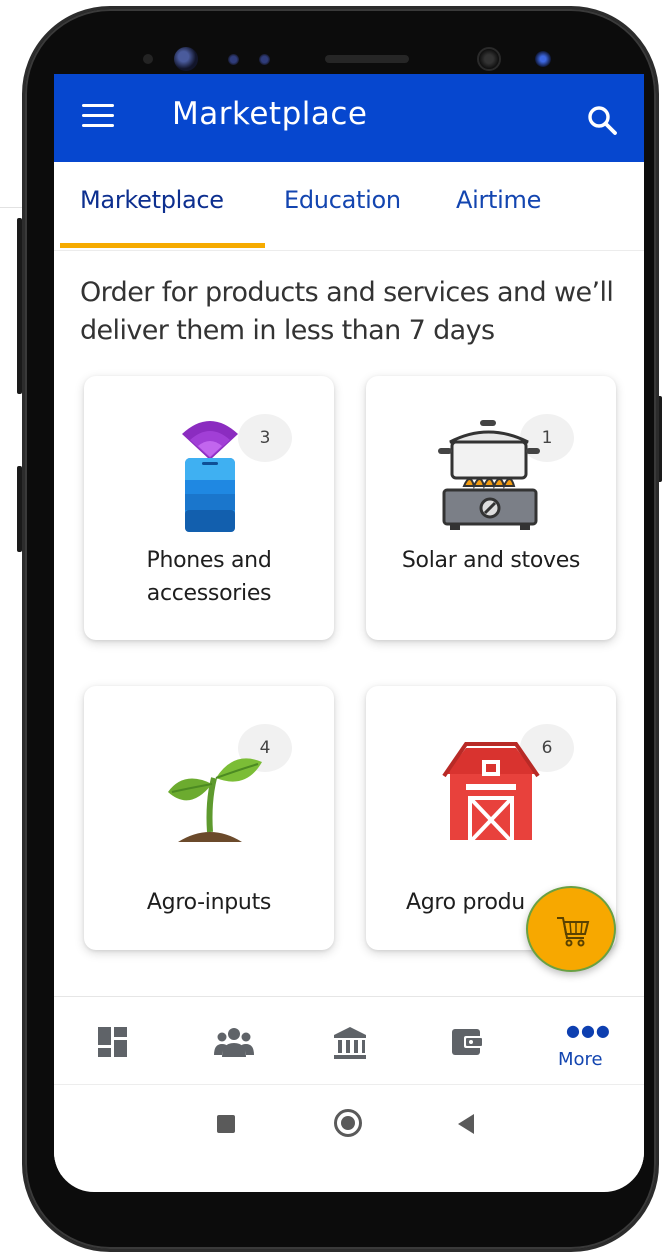 This screenshot has height=1259, width=666. Describe the element at coordinates (186, 59) in the screenshot. I see `iris-scanner` at that location.